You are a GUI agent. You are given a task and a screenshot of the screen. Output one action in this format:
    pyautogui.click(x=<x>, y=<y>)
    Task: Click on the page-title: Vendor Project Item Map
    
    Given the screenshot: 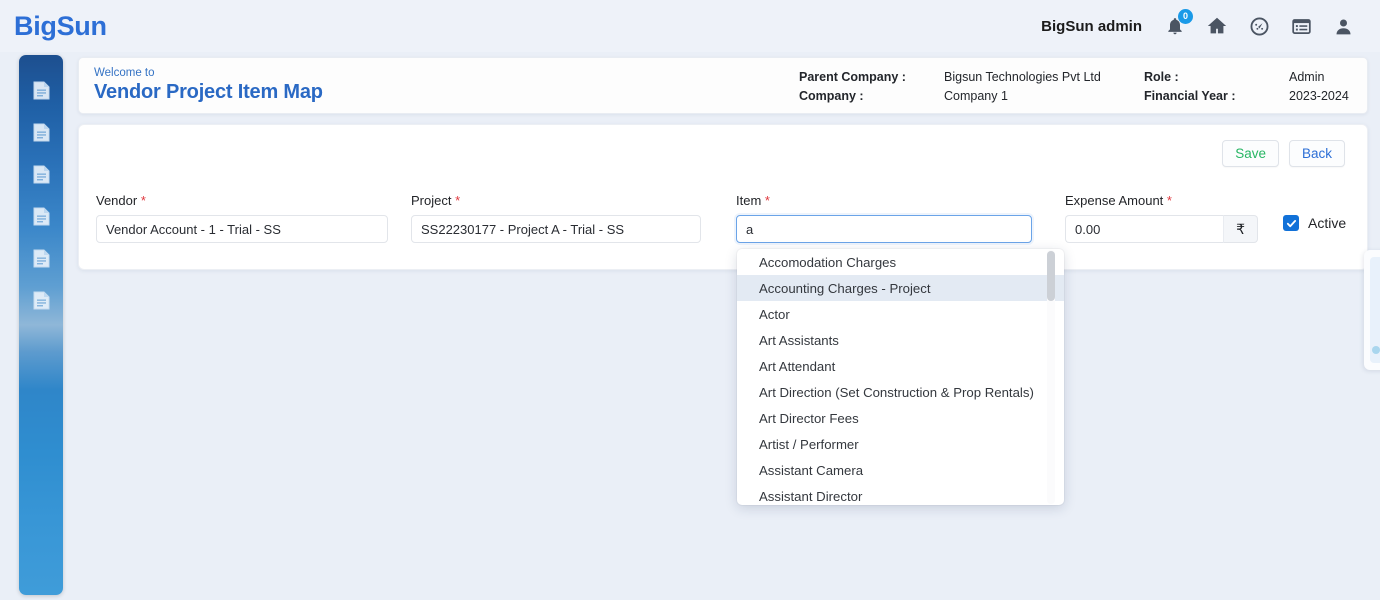 What is the action you would take?
    pyautogui.click(x=208, y=92)
    